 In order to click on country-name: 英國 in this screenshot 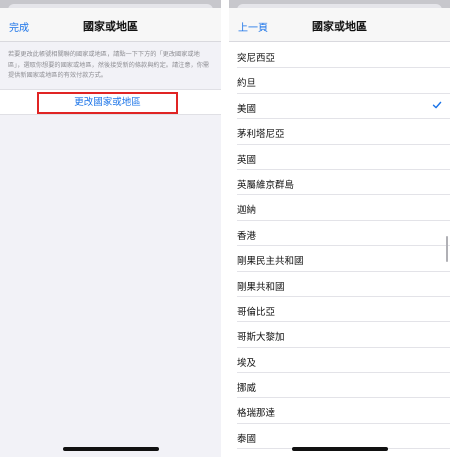, I will do `click(247, 160)`.